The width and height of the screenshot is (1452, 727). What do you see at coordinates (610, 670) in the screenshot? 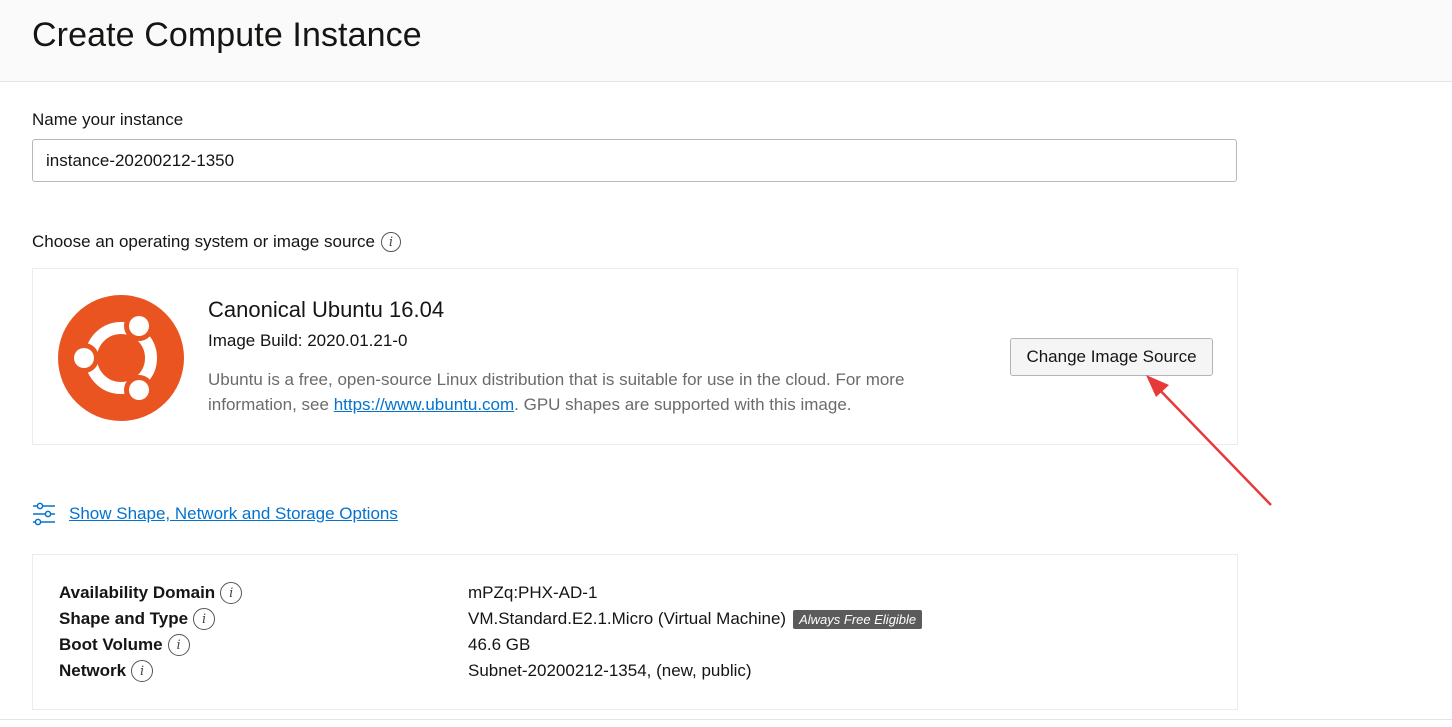
I see `summary-value: Subnet-20200212-1354, (new, public)` at bounding box center [610, 670].